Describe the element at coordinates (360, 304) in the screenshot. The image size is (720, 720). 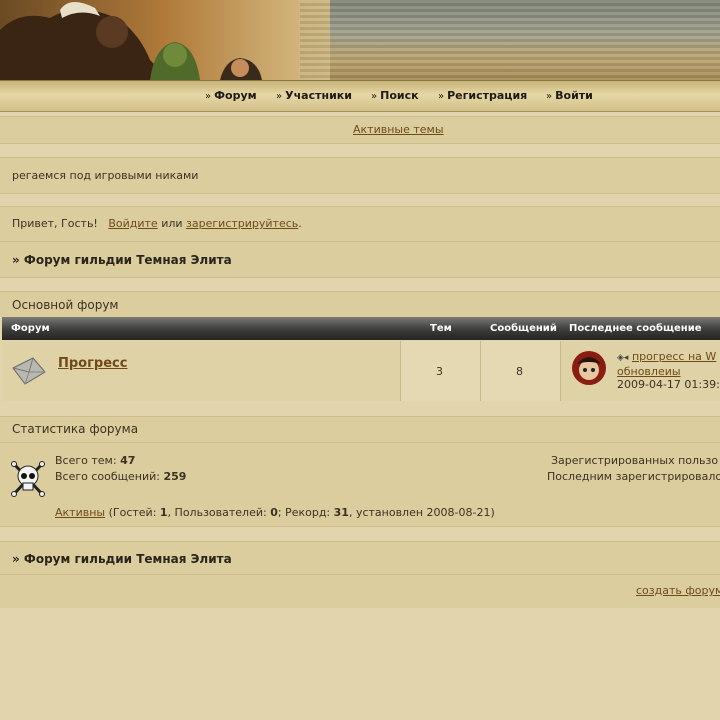
I see `category-bar: Основной форум` at that location.